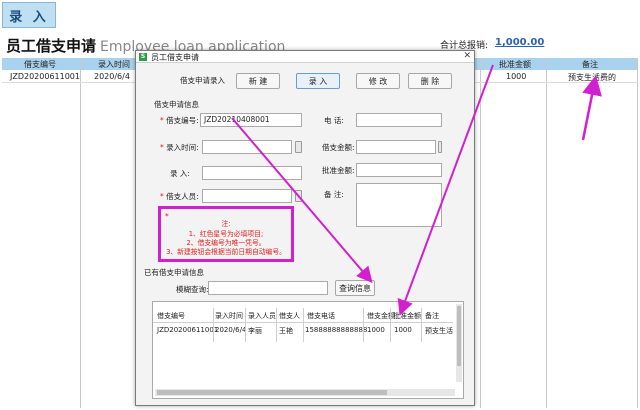  Describe the element at coordinates (445, 190) in the screenshot. I see `arrow-to-grid-approved` at that location.